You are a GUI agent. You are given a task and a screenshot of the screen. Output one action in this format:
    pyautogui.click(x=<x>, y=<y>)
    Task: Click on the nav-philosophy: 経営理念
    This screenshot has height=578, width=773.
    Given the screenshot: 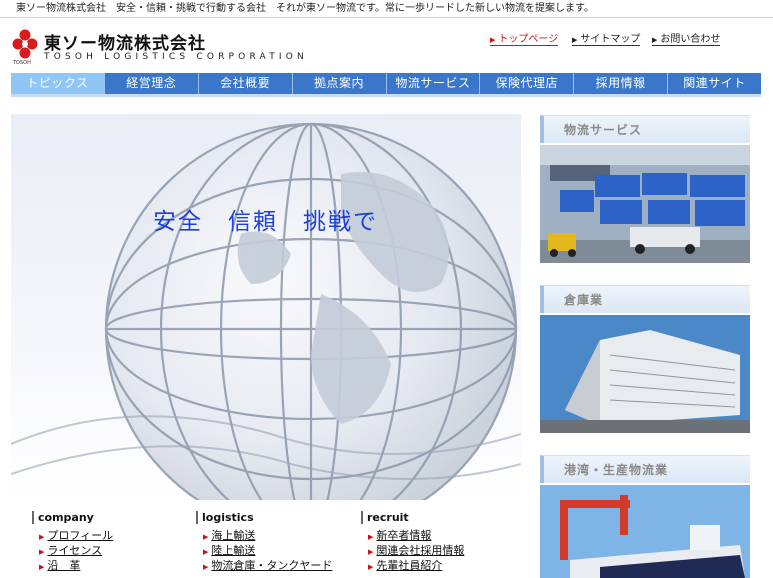 What is the action you would take?
    pyautogui.click(x=152, y=83)
    